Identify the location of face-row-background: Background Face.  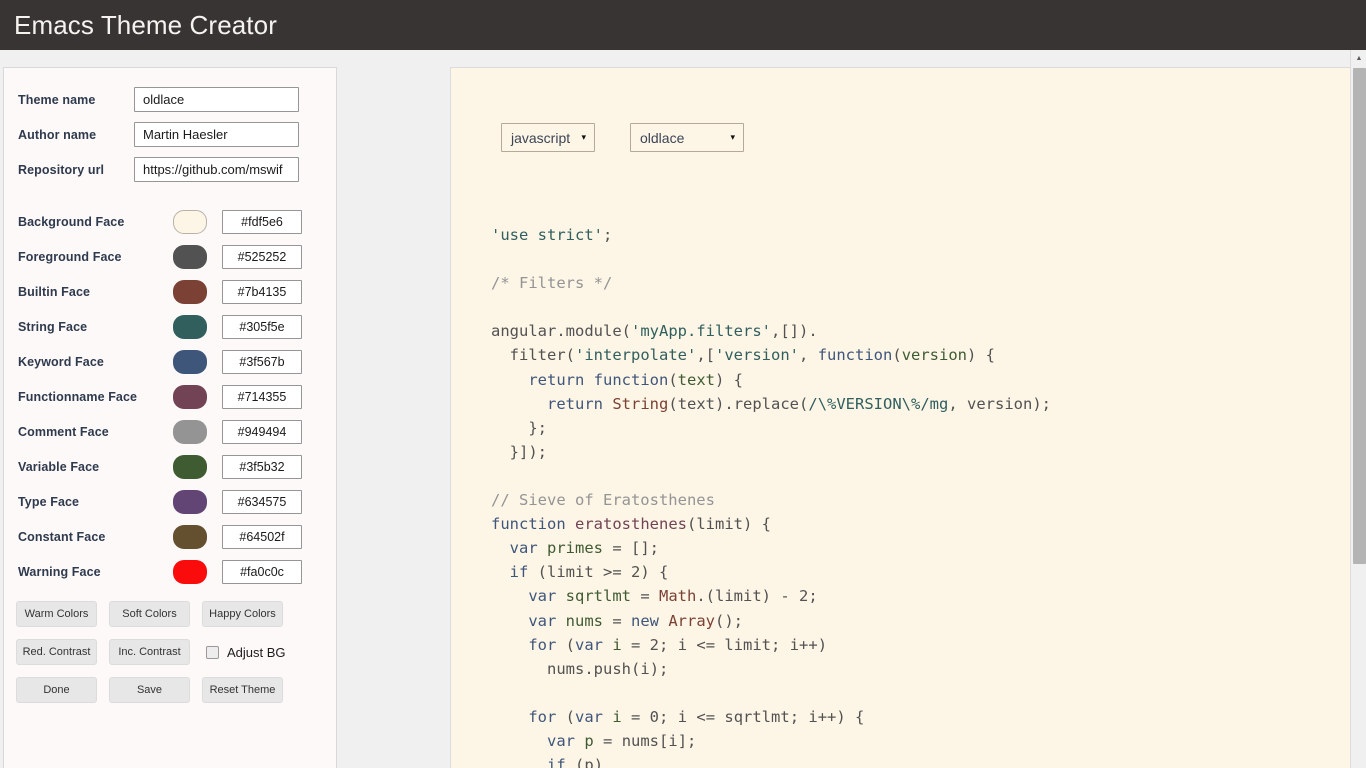
(170, 221).